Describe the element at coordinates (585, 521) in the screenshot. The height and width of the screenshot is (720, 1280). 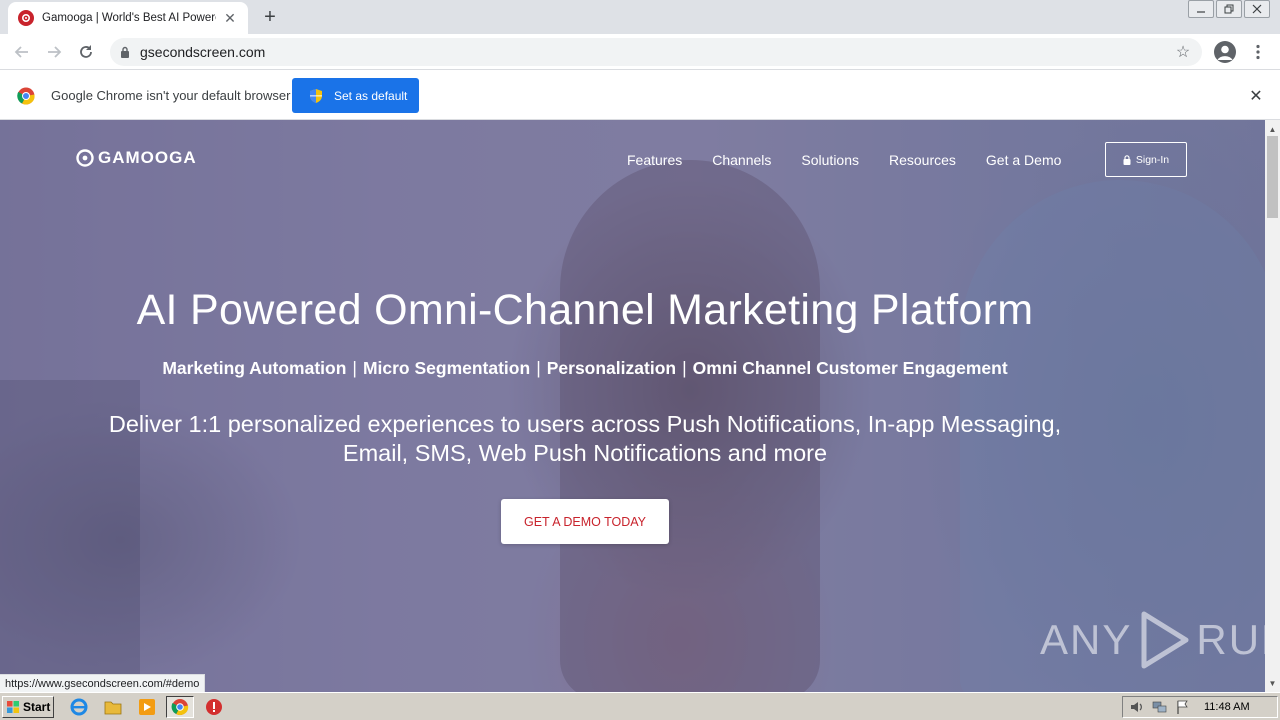
I see `get-a-demo-today-button: GET A DEMO TODAY` at that location.